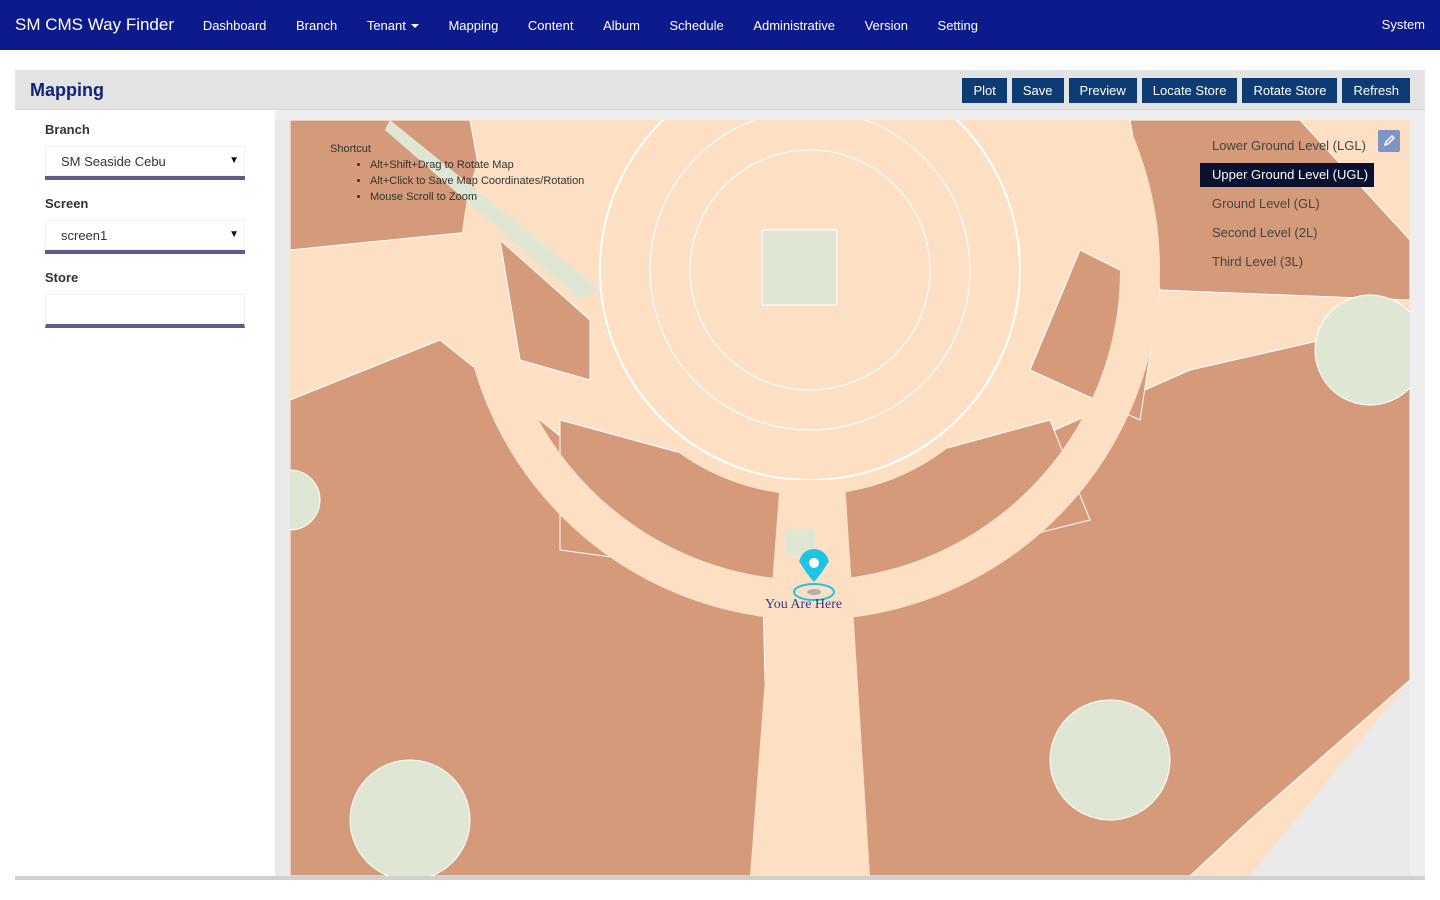 This screenshot has width=1440, height=900. Describe the element at coordinates (794, 25) in the screenshot. I see `nav-administrative: Administrative` at that location.